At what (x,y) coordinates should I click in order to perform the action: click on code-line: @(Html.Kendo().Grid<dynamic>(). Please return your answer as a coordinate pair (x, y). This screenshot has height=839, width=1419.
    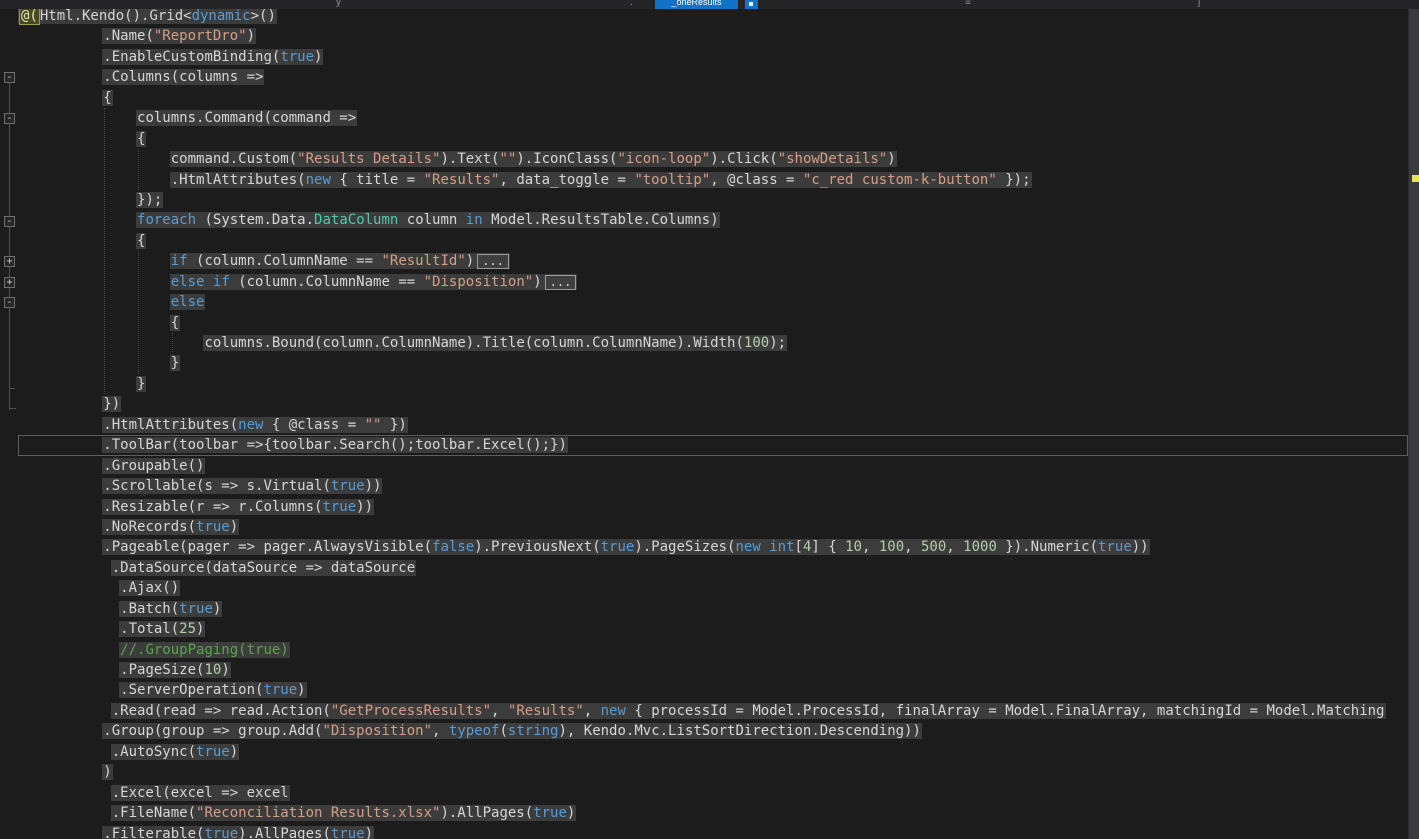
    Looking at the image, I should click on (713, 16).